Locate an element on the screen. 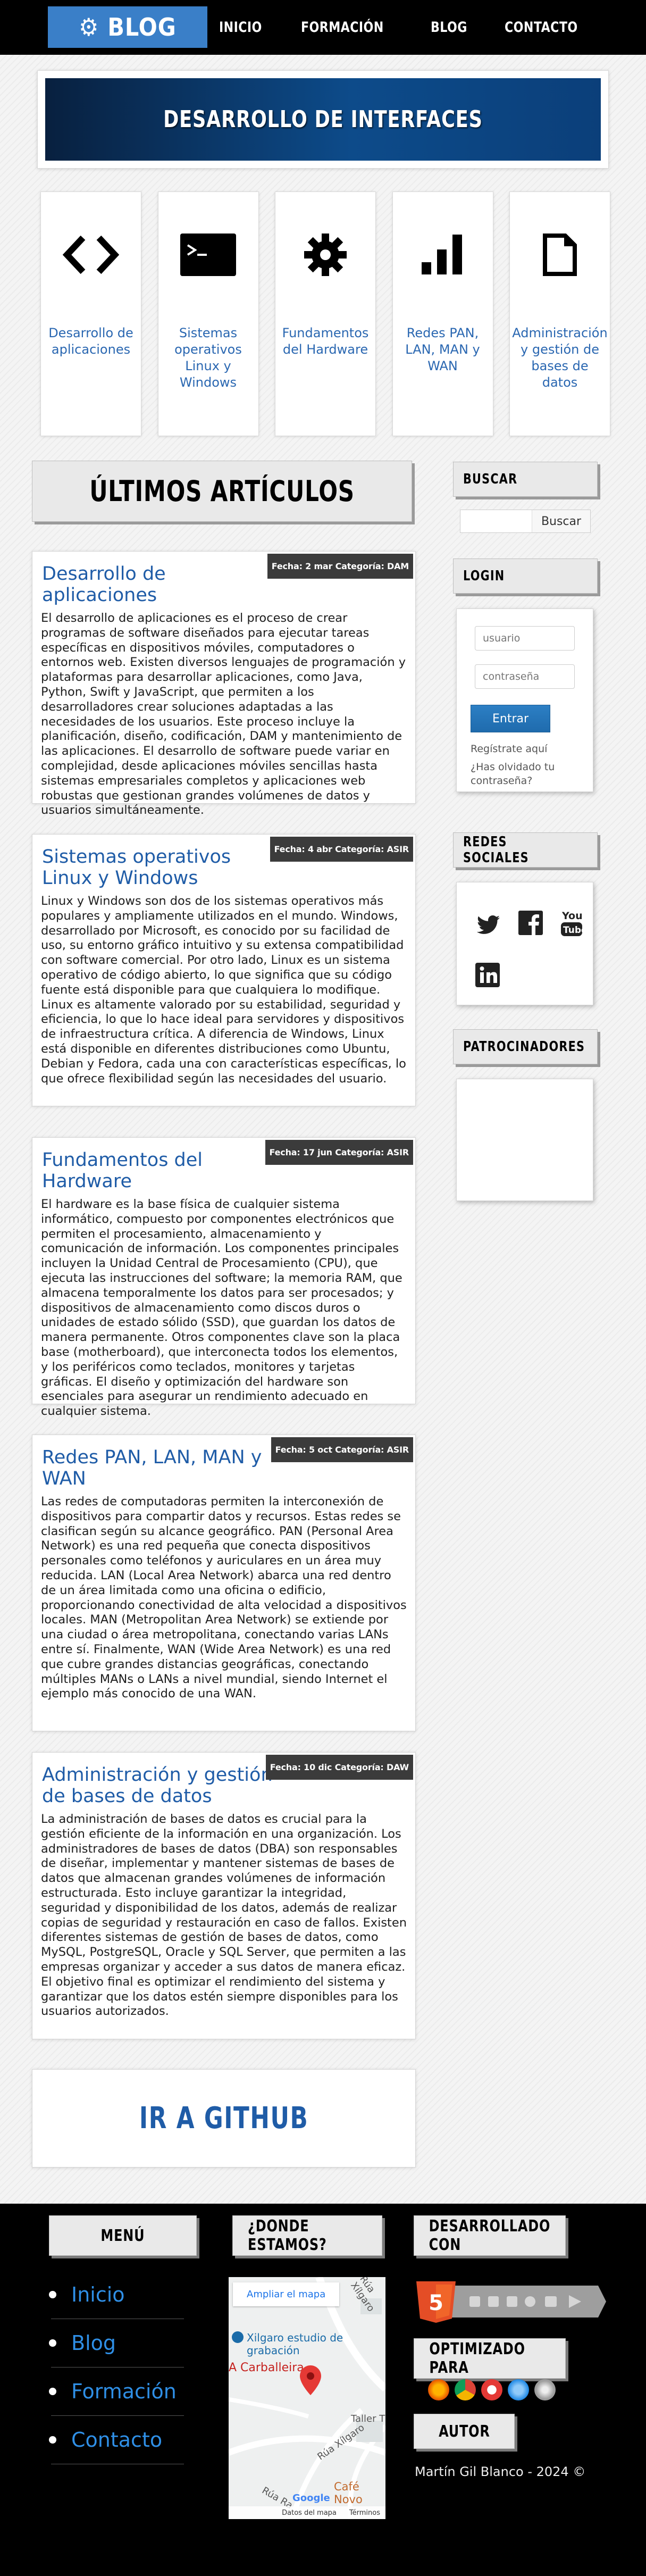  footer-title-menu: MENÚ is located at coordinates (123, 2235).